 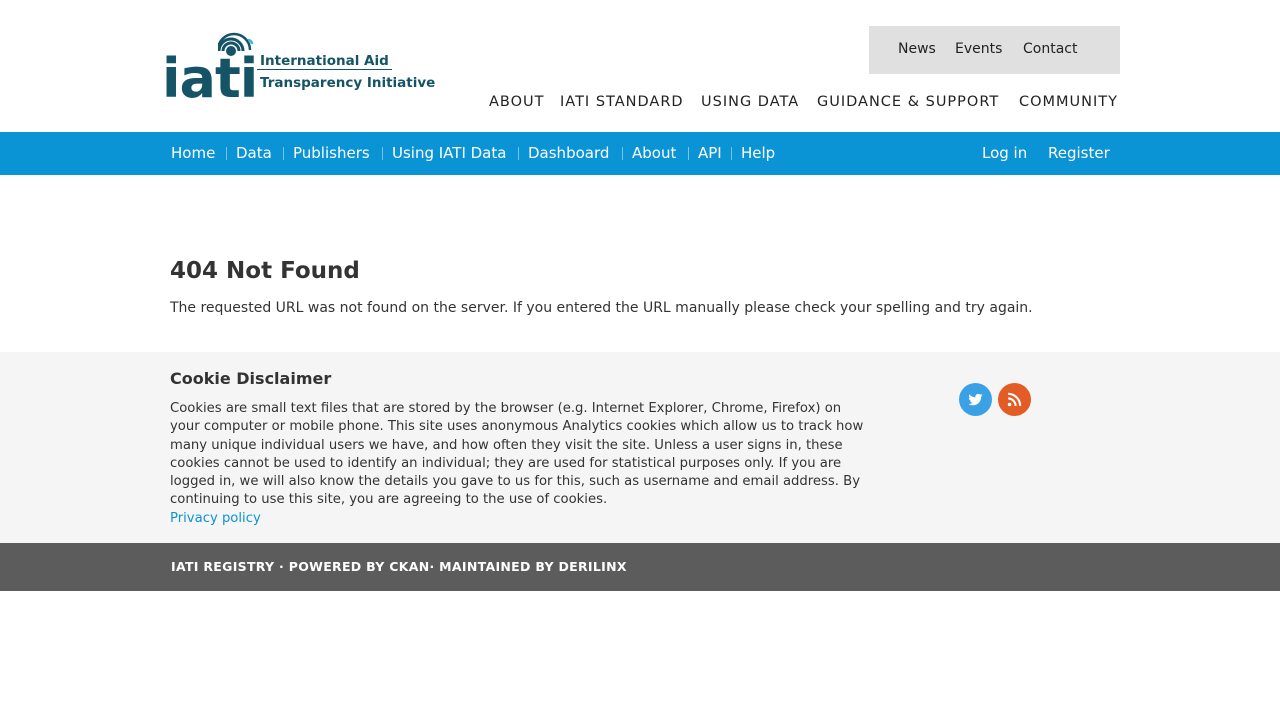 I want to click on privacy-policy-link: Privacy policy, so click(x=215, y=519).